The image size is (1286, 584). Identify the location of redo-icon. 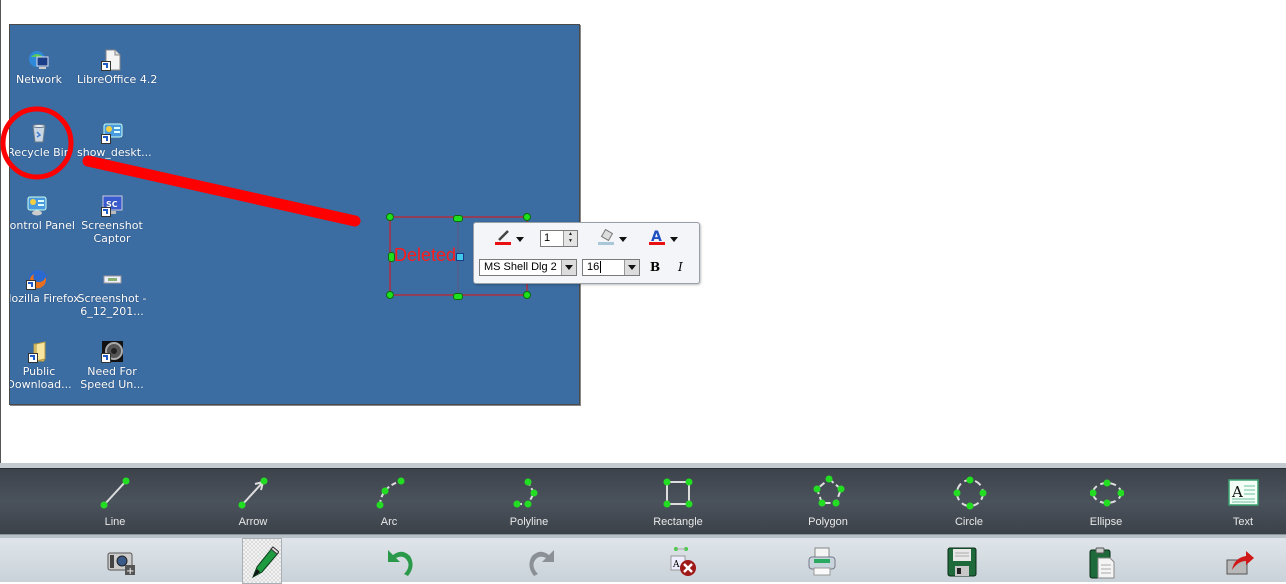
(541, 563).